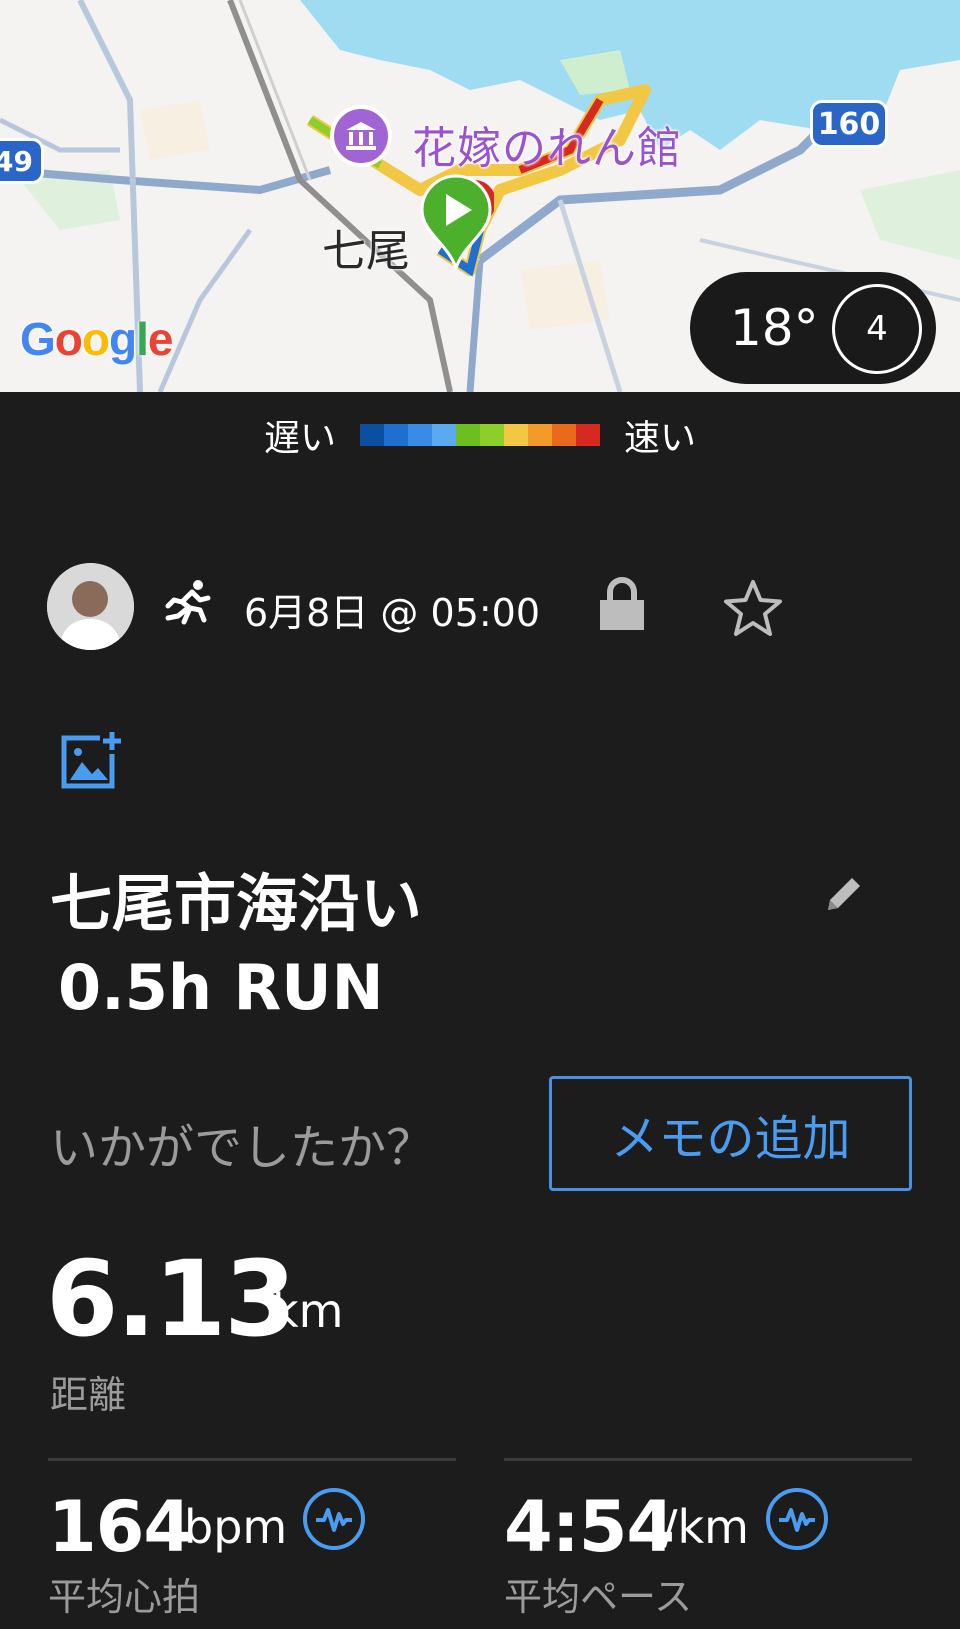  I want to click on pace-label: 平均ペース, so click(598, 1597).